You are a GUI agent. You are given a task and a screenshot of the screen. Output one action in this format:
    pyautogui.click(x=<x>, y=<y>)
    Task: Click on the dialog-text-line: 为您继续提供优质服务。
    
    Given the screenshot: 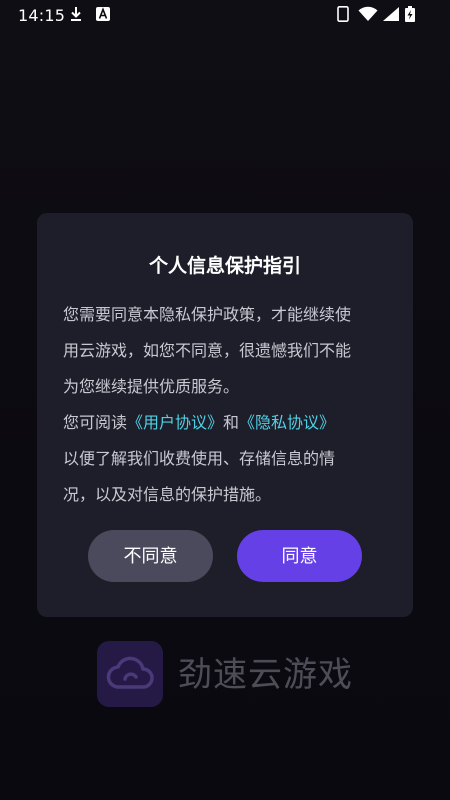 What is the action you would take?
    pyautogui.click(x=151, y=386)
    